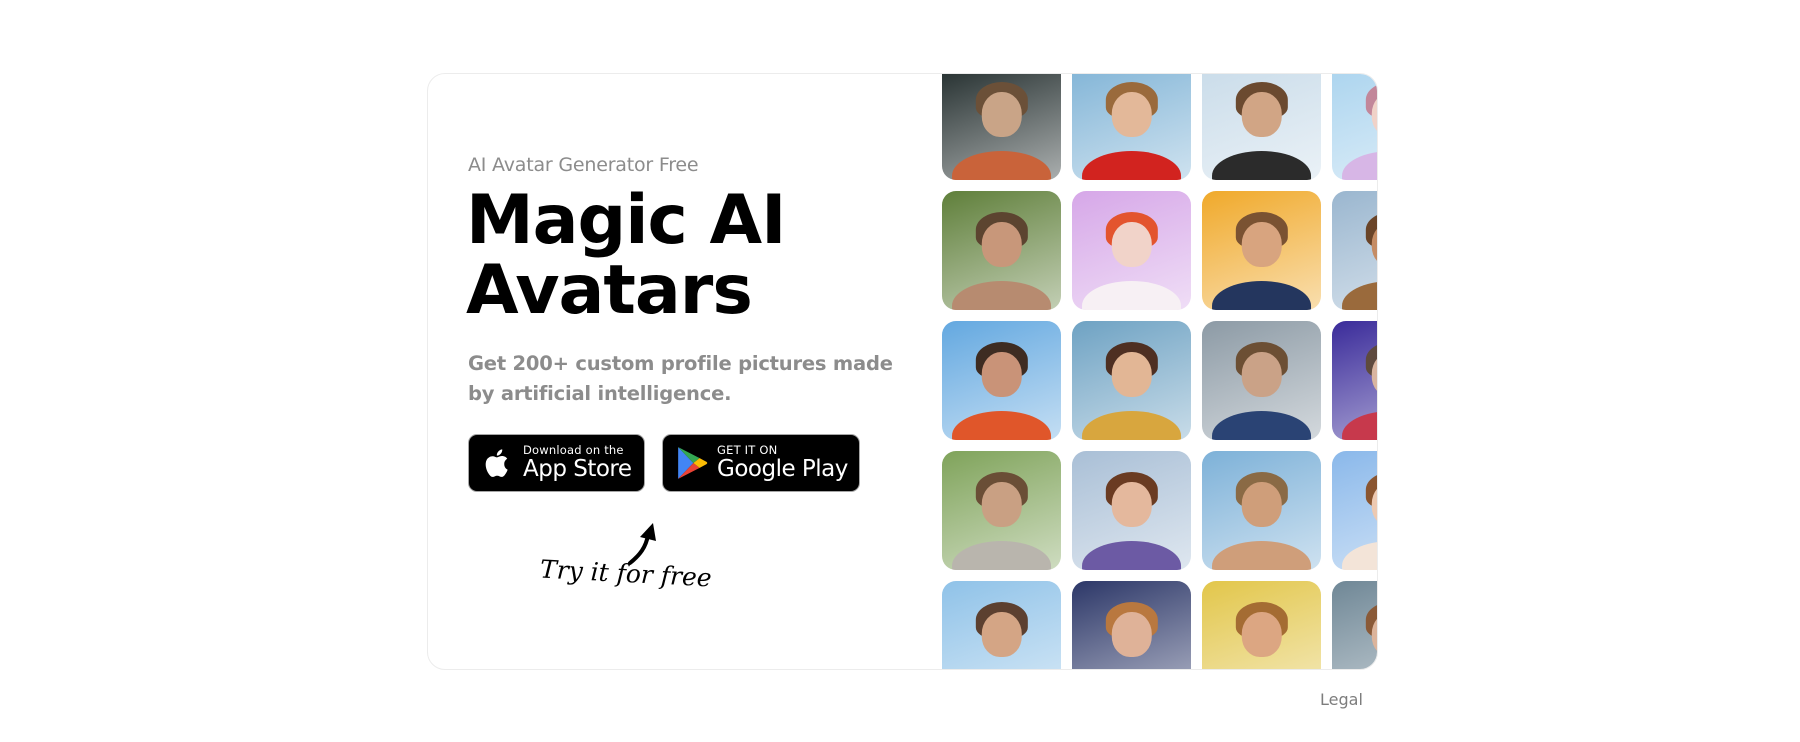 Image resolution: width=1800 pixels, height=742 pixels. I want to click on app-store-small-label: Download on the, so click(573, 449).